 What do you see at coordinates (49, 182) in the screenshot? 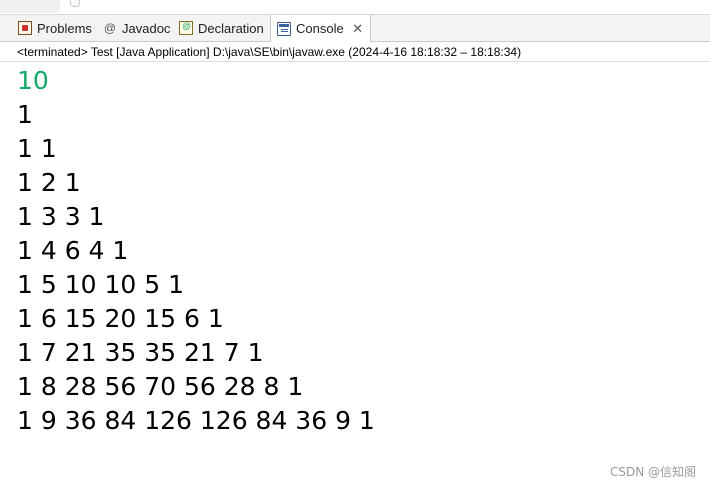
I see `console-output-line: 1 2 1` at bounding box center [49, 182].